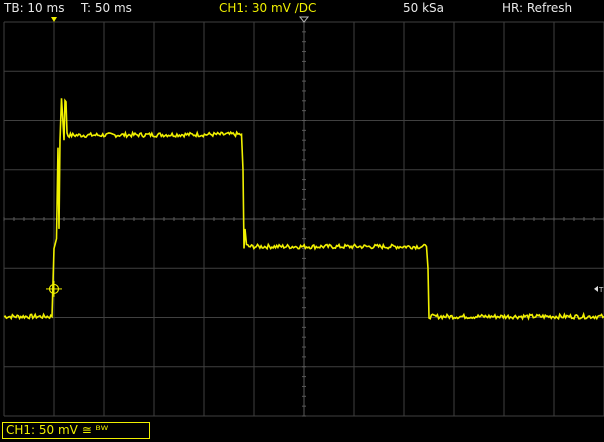 The width and height of the screenshot is (604, 442). Describe the element at coordinates (304, 19) in the screenshot. I see `center-marker-icon` at that location.